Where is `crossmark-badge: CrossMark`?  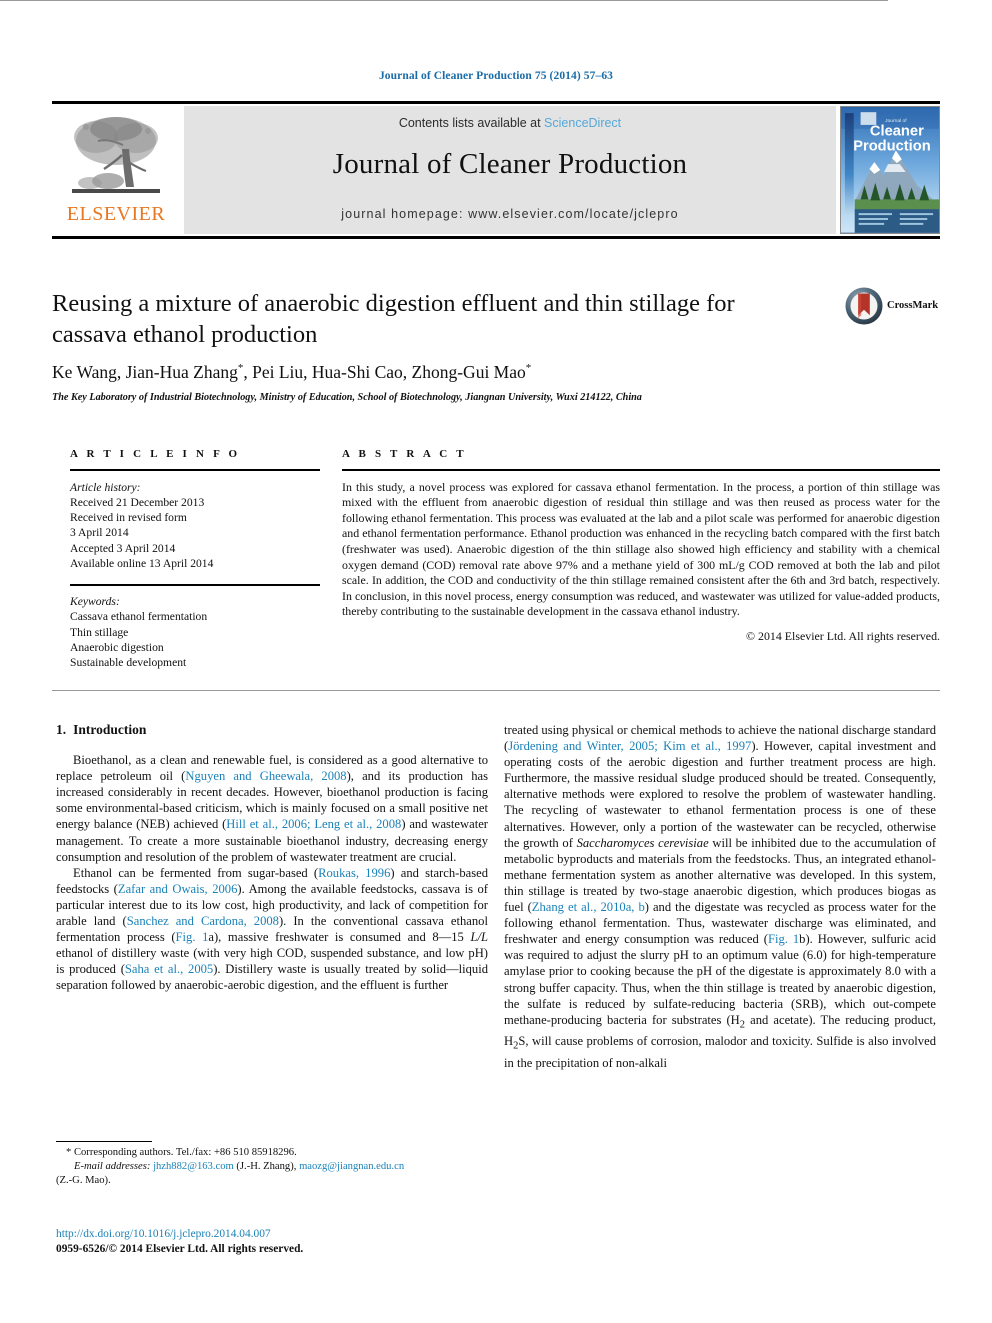
crossmark-badge: CrossMark is located at coordinates (893, 307).